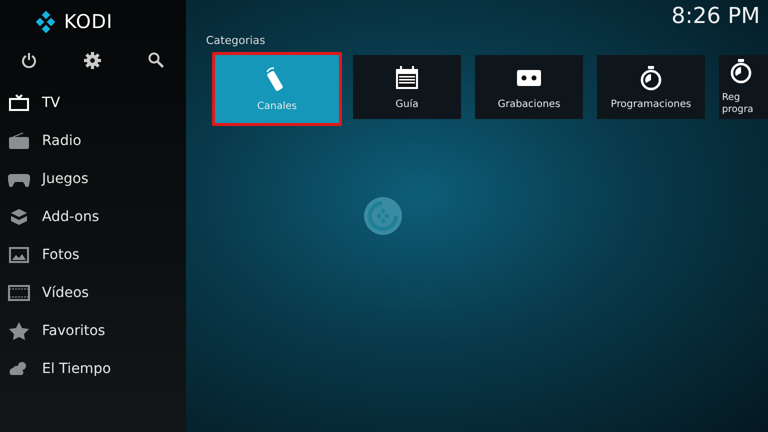 This screenshot has width=768, height=432. Describe the element at coordinates (93, 331) in the screenshot. I see `sidebar-item: Favoritos` at that location.